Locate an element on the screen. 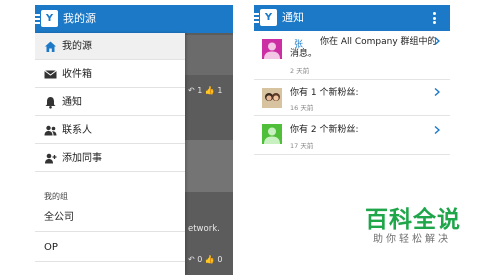 The image size is (500, 275). notification-time: 16 天前 is located at coordinates (302, 108).